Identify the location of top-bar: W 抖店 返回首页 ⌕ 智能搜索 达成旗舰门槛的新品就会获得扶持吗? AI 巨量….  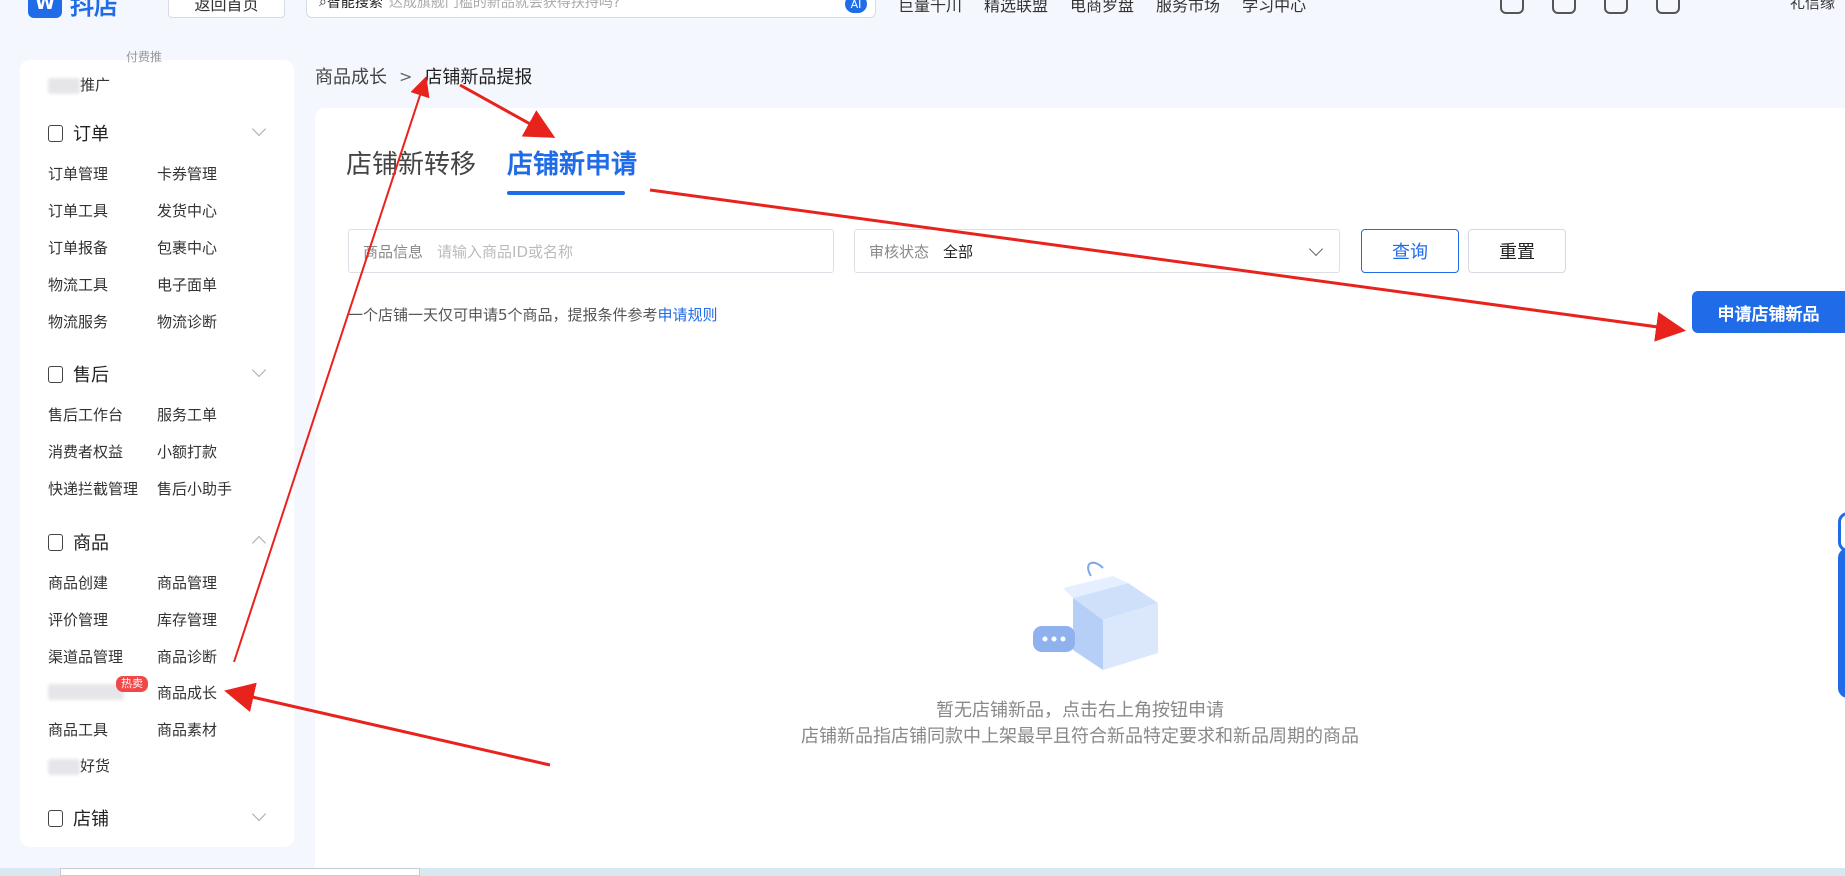
(922, 11).